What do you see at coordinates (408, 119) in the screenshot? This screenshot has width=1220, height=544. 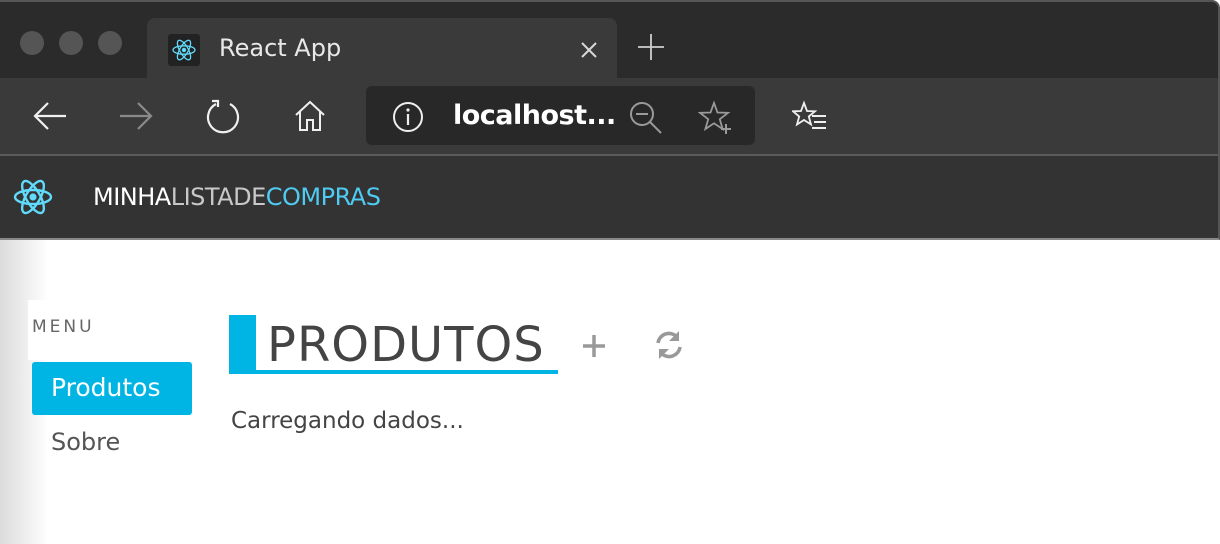 I see `info-icon` at bounding box center [408, 119].